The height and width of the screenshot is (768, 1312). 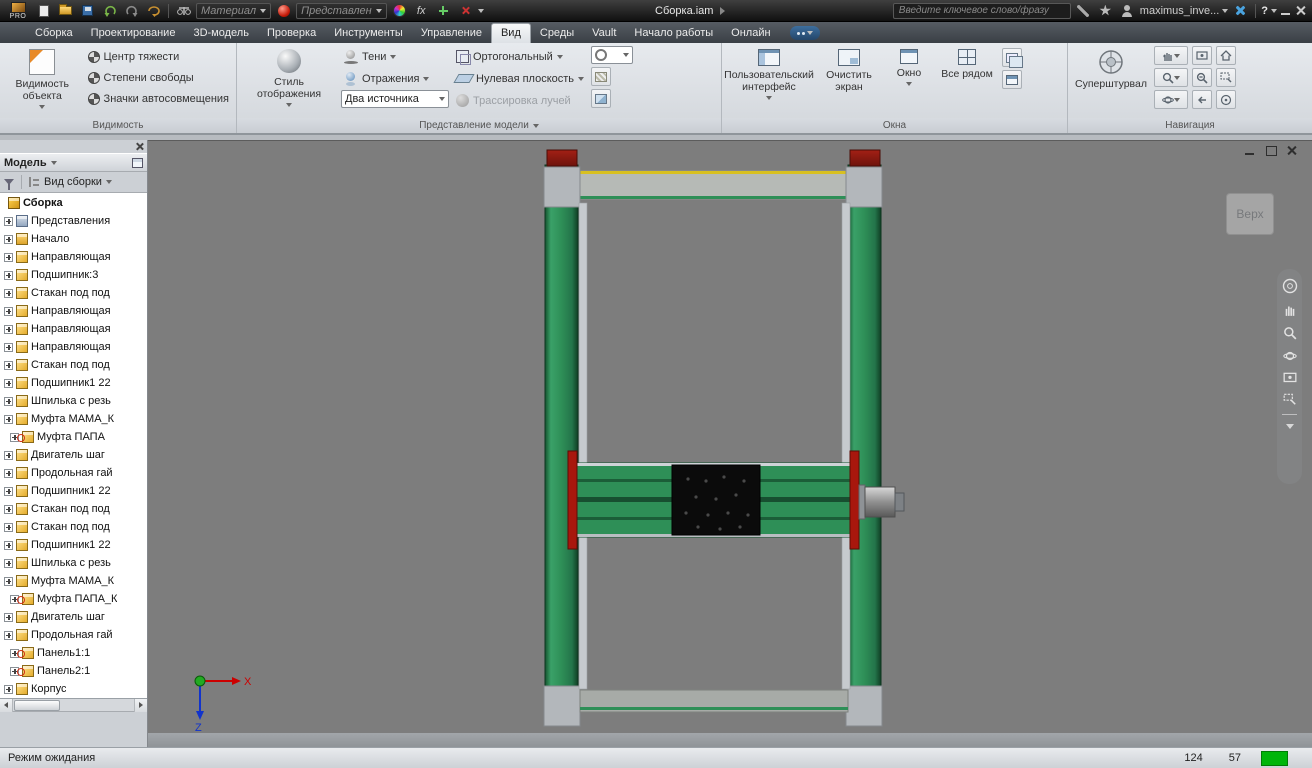 What do you see at coordinates (1290, 399) in the screenshot?
I see `zoom-window-icon` at bounding box center [1290, 399].